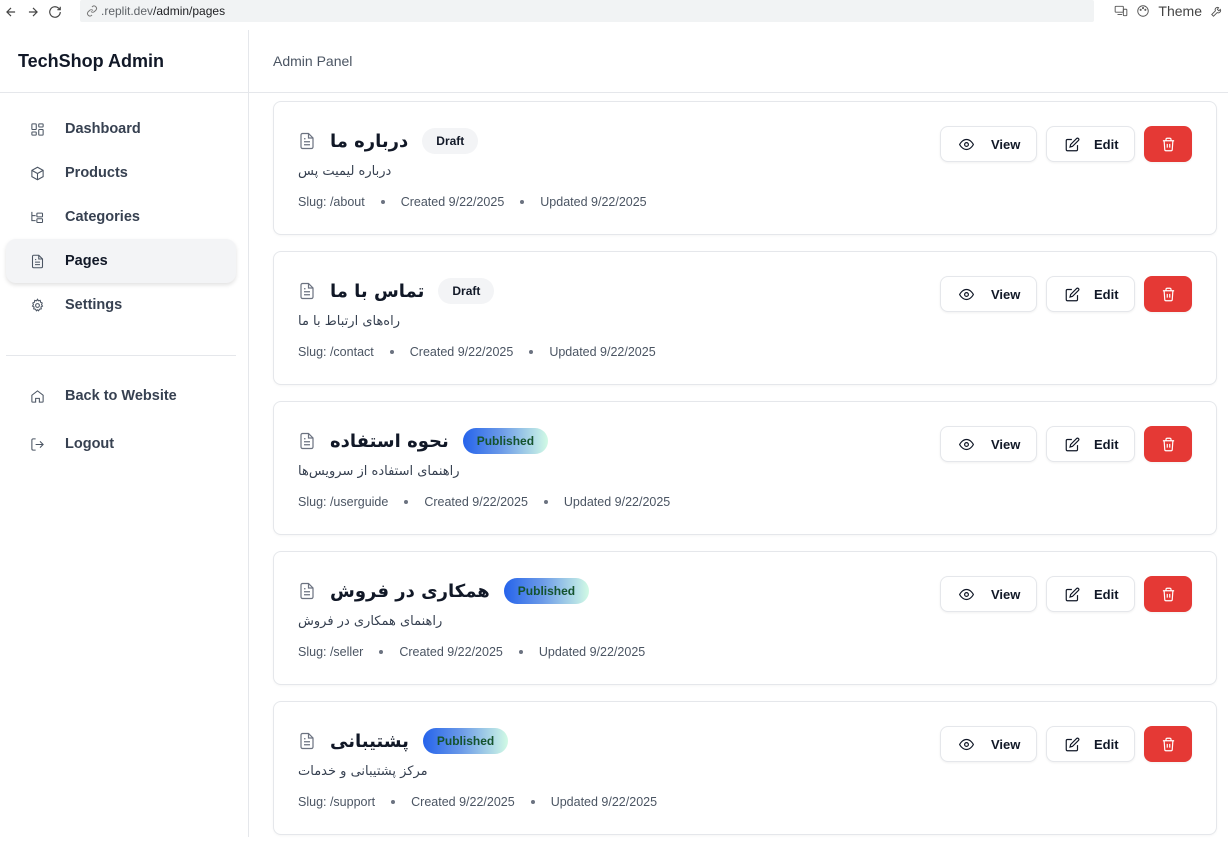 The height and width of the screenshot is (851, 1228). Describe the element at coordinates (189, 11) in the screenshot. I see `url-path: /admin/pages` at that location.